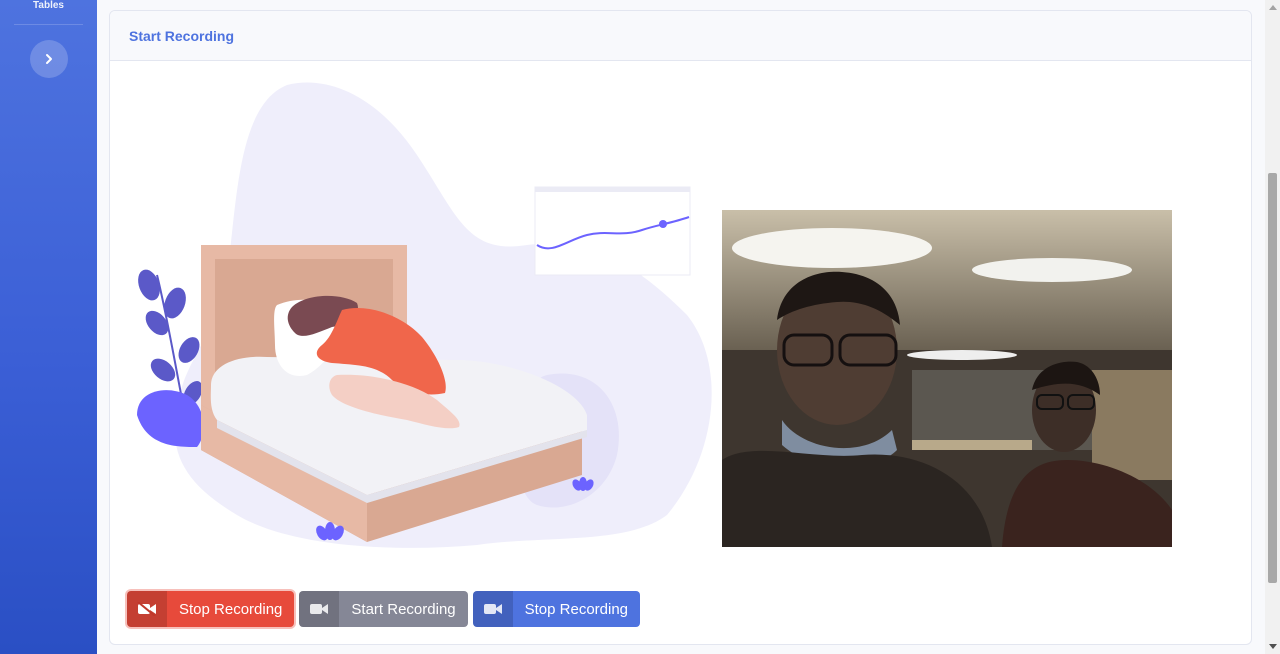 Image resolution: width=1280 pixels, height=654 pixels. Describe the element at coordinates (1272, 378) in the screenshot. I see `scrollbar-thumb` at that location.